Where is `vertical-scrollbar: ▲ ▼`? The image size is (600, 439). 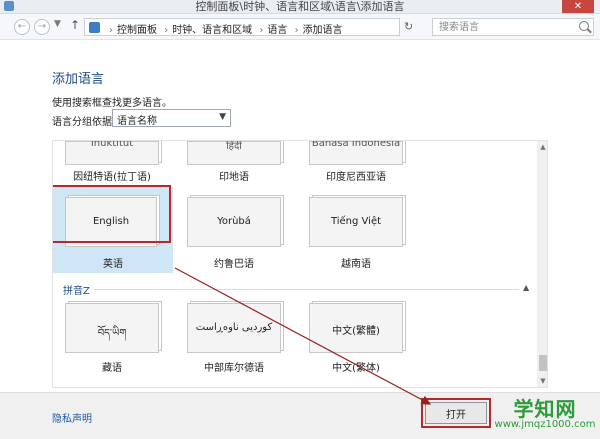 vertical-scrollbar: ▲ ▼ is located at coordinates (542, 264).